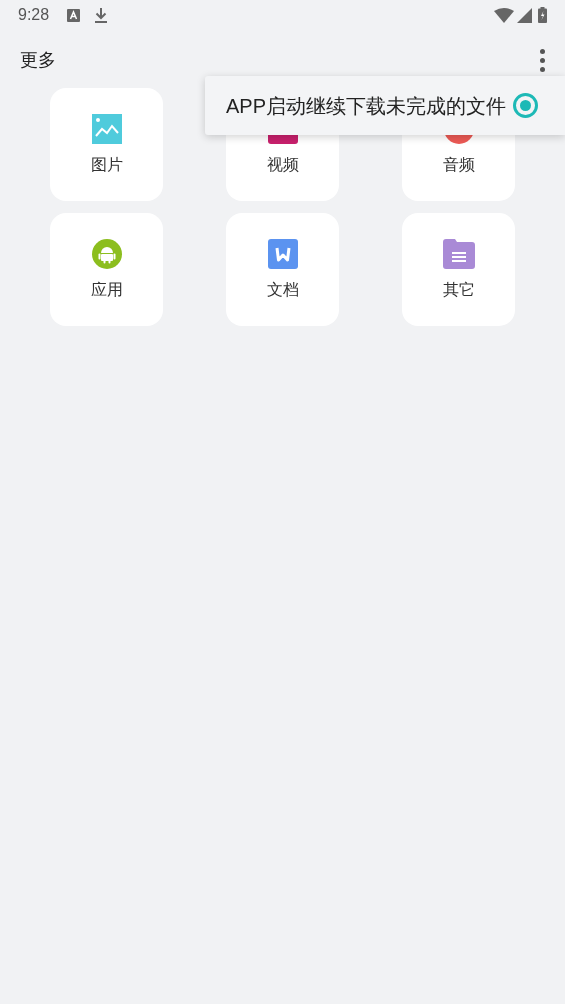 This screenshot has width=565, height=1004. Describe the element at coordinates (38, 60) in the screenshot. I see `page-title: 更多` at that location.